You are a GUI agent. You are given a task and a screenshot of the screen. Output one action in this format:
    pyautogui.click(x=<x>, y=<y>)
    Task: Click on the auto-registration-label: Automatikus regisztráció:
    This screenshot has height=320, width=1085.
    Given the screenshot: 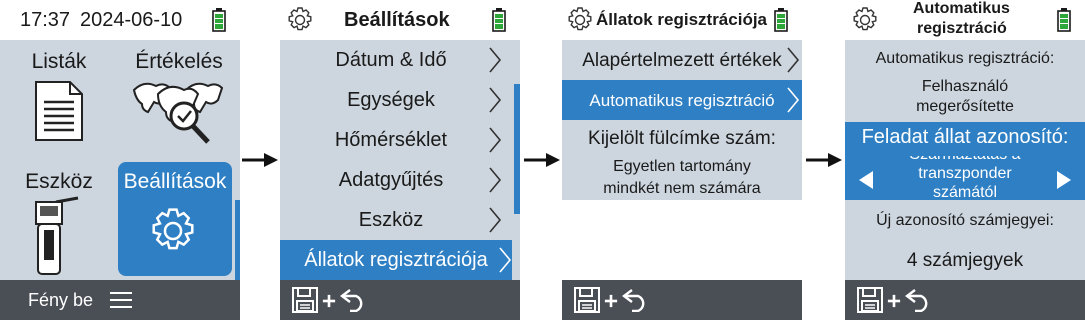 What is the action you would take?
    pyautogui.click(x=965, y=58)
    